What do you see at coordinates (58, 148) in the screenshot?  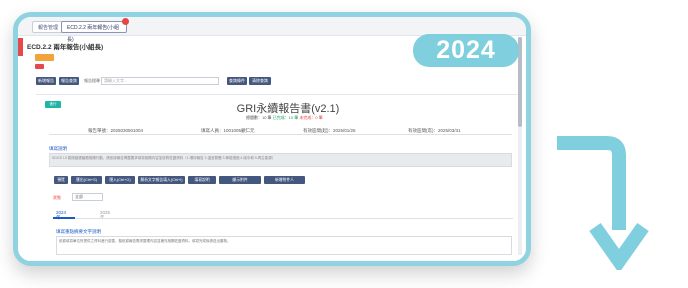 I see `notes-label: 填寫說明` at bounding box center [58, 148].